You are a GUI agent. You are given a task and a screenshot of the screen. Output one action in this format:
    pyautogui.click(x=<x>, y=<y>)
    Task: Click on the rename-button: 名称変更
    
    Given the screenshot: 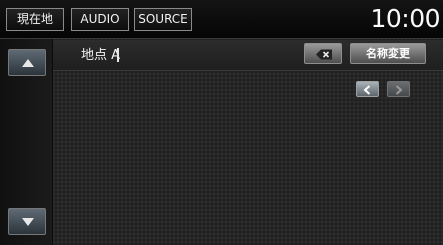 What is the action you would take?
    pyautogui.click(x=388, y=53)
    